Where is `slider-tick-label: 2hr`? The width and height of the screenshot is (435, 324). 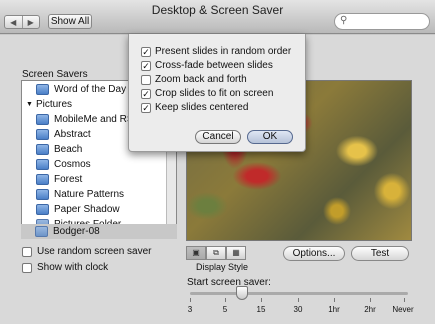
slider-tick-label: 2hr is located at coordinates (370, 309).